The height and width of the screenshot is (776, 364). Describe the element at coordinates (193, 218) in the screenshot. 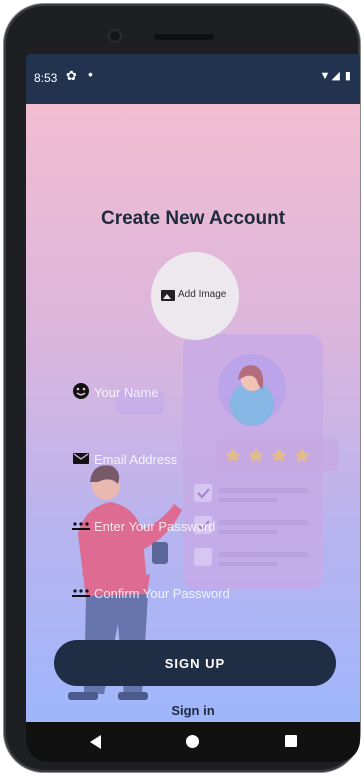

I see `page-title: Create New Account` at that location.